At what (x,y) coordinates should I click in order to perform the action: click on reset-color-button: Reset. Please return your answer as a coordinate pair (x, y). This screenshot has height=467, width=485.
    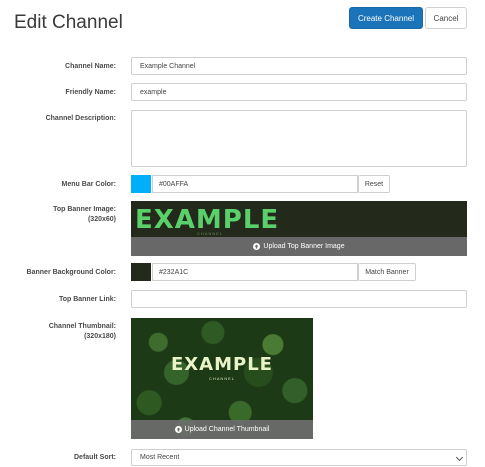
    Looking at the image, I should click on (374, 184).